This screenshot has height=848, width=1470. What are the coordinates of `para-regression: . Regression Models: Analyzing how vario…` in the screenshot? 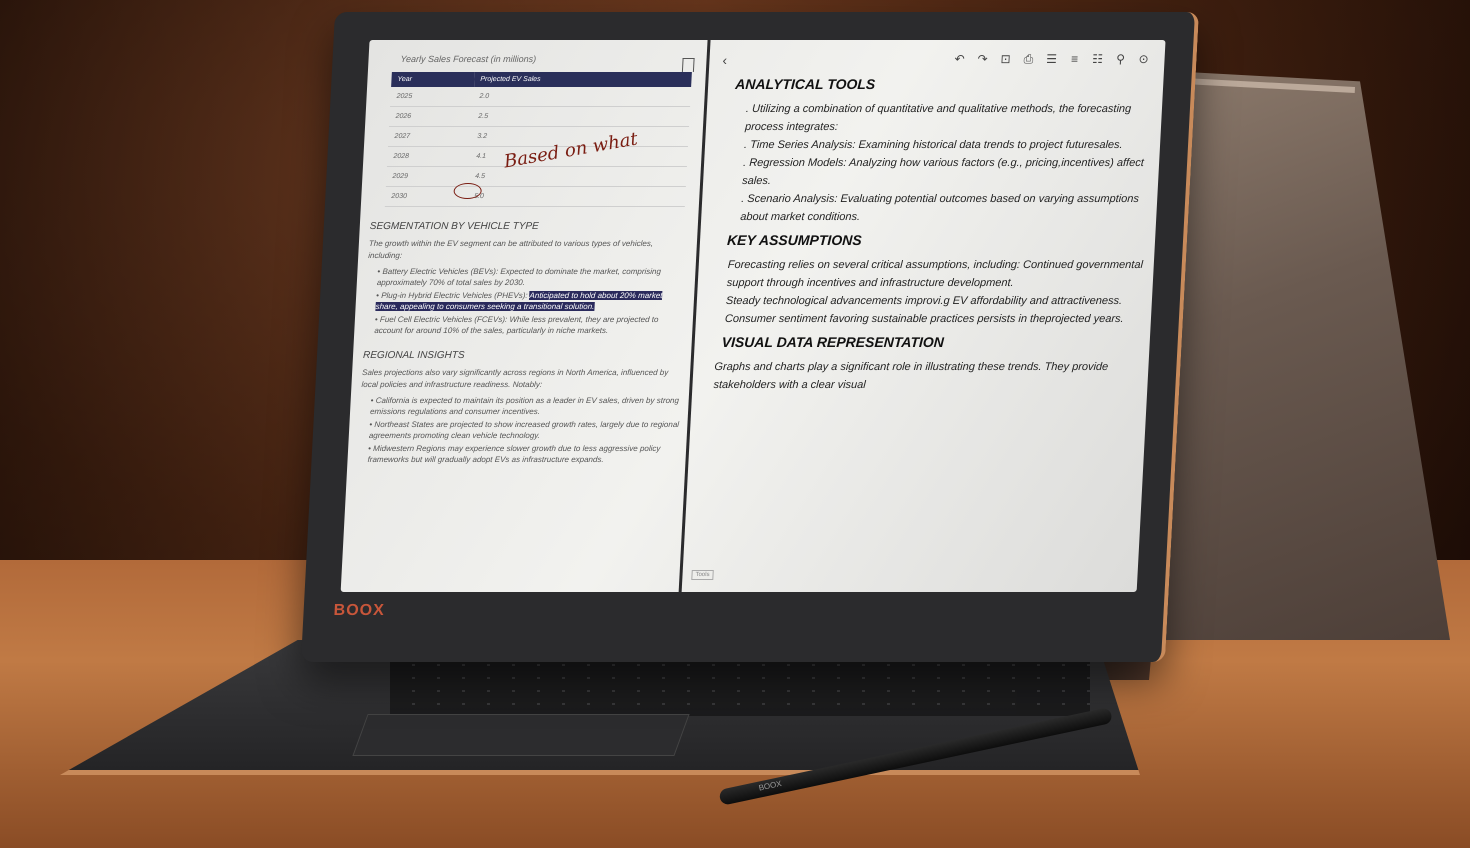 It's located at (943, 172).